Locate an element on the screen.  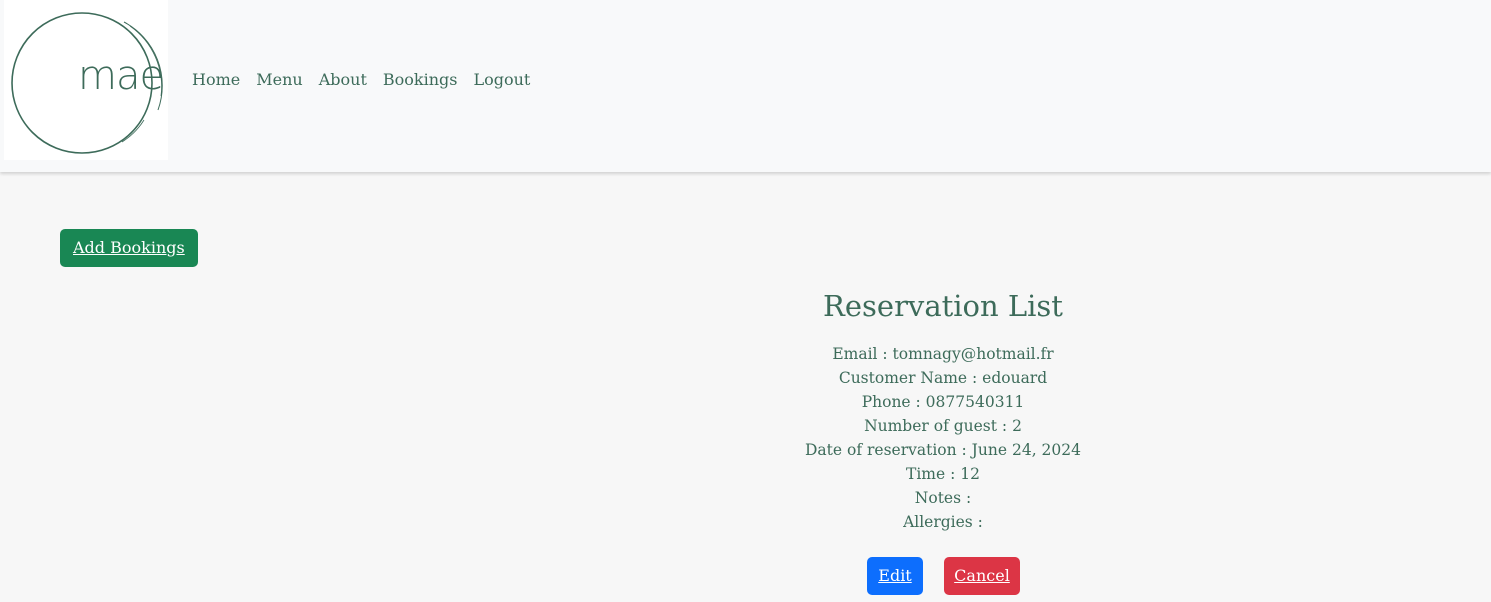
reservation-guests: Number of guest : 2 is located at coordinates (943, 426).